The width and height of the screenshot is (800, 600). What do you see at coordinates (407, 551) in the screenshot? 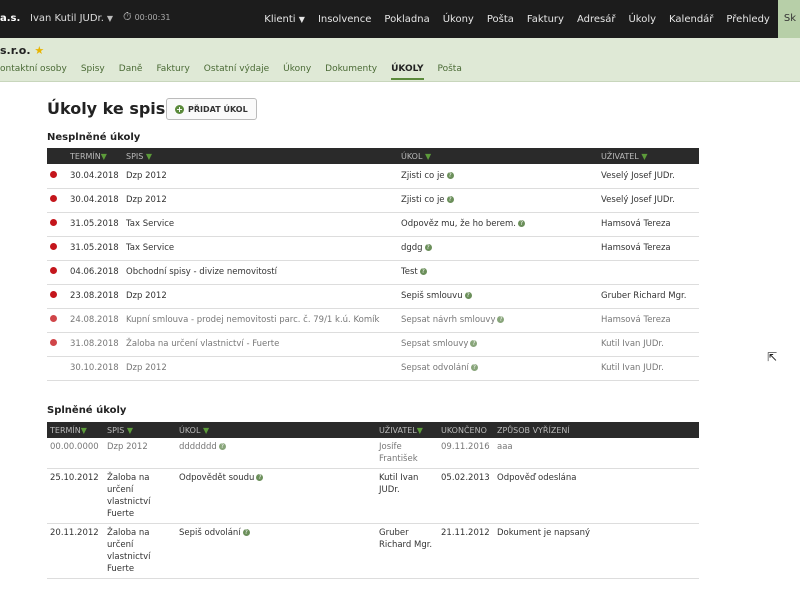
I see `task-user: Gruber Richard Mgr.` at bounding box center [407, 551].